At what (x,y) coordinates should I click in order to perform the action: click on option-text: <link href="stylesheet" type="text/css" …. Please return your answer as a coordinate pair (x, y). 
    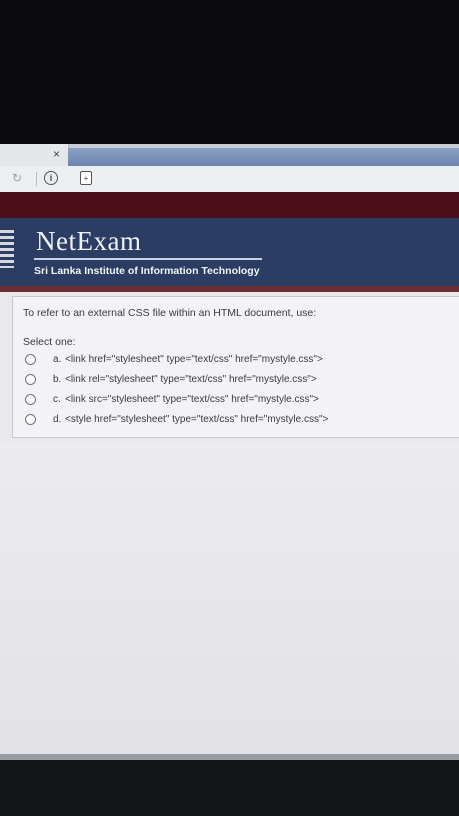
    Looking at the image, I should click on (194, 359).